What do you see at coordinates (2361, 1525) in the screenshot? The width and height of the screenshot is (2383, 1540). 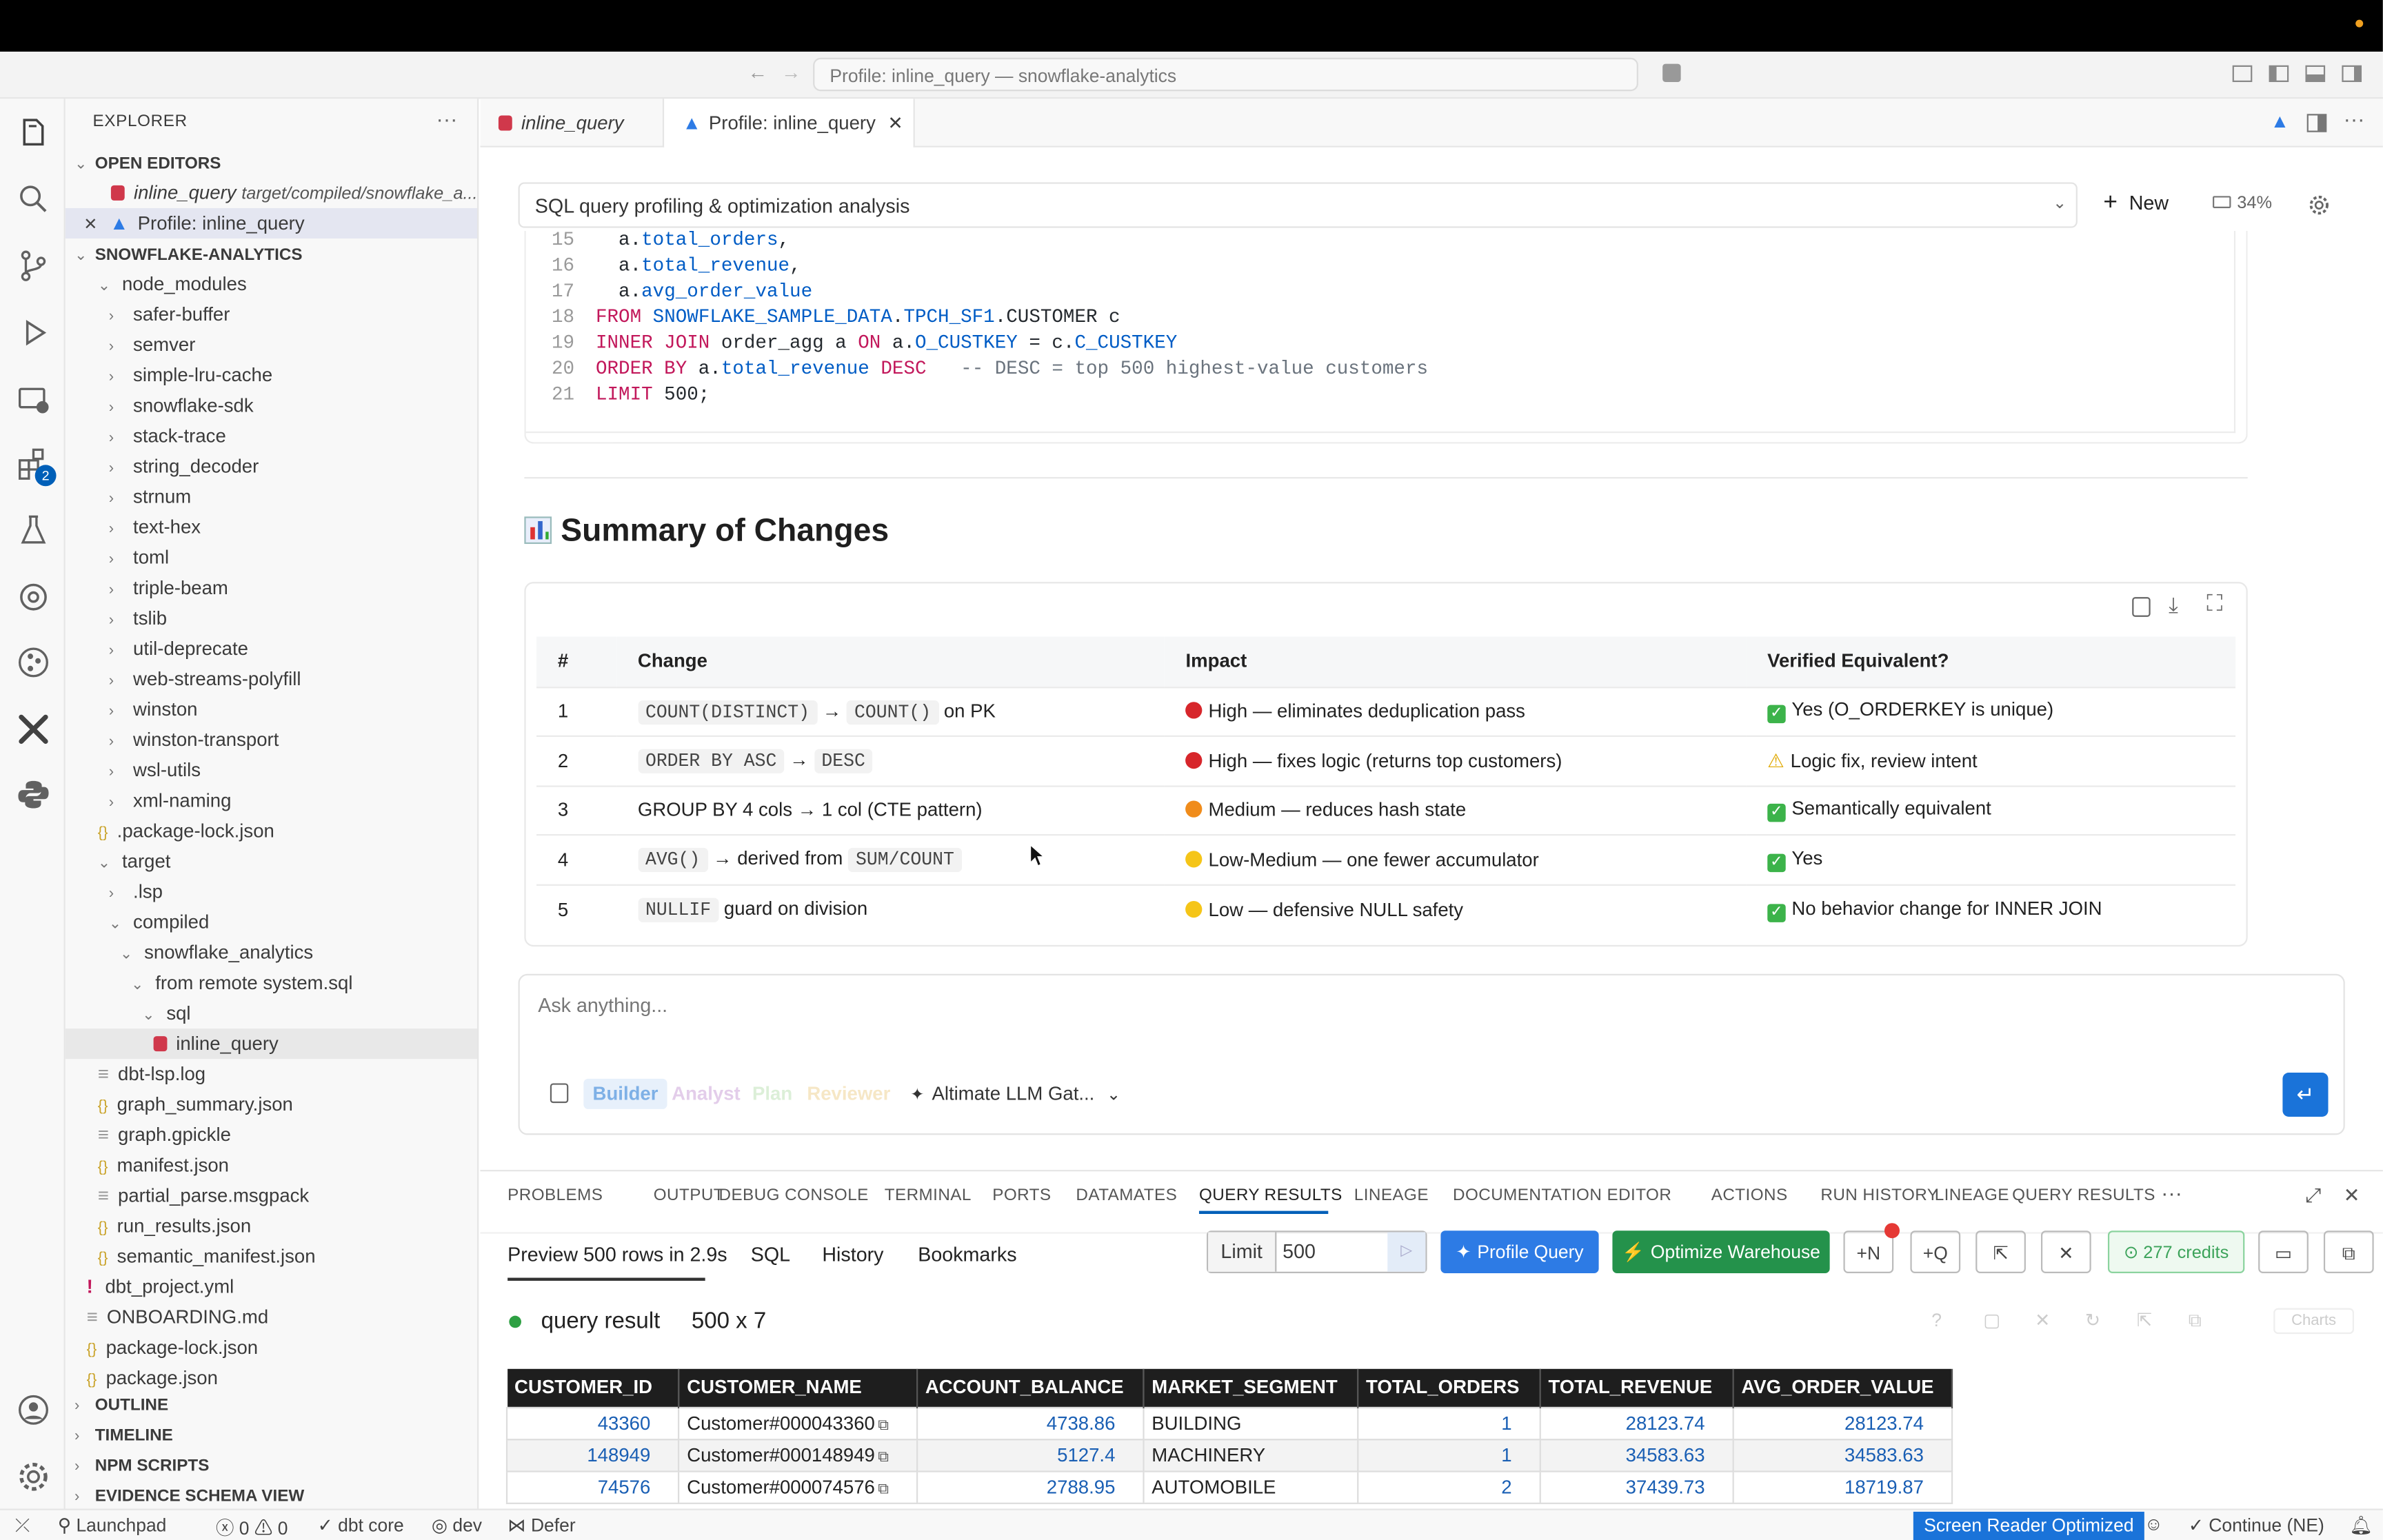 I see `bell-icon: 🔔︎` at bounding box center [2361, 1525].